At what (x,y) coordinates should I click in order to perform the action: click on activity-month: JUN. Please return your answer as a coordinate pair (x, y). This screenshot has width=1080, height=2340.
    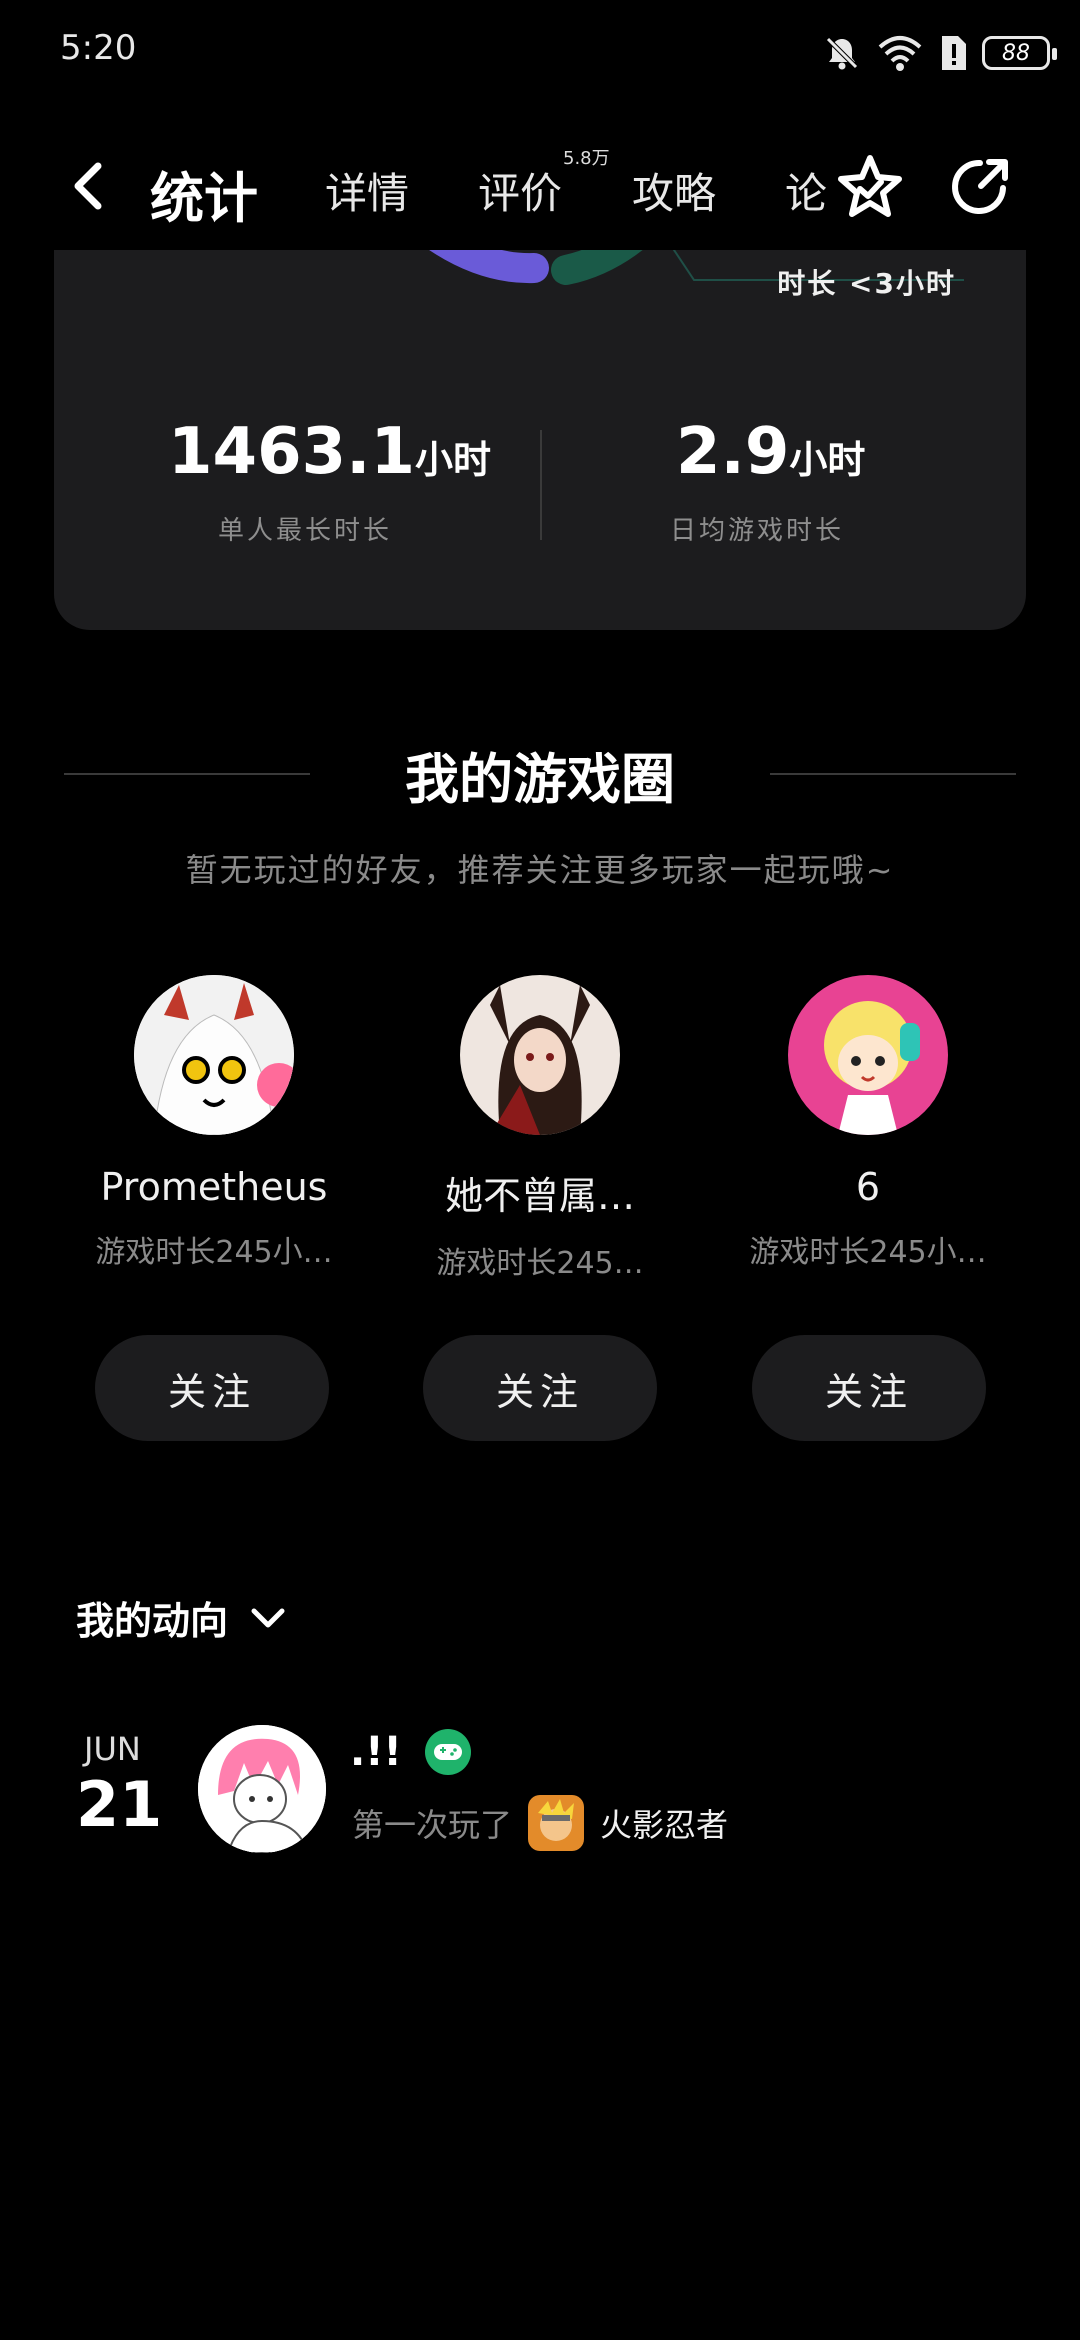
    Looking at the image, I should click on (112, 1749).